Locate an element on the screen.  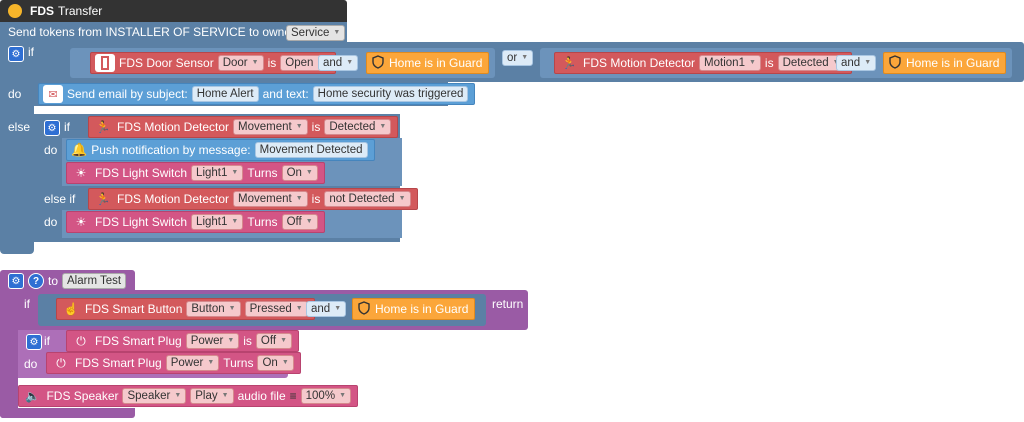
send-email-label: Send email by subject: is located at coordinates (127, 94).